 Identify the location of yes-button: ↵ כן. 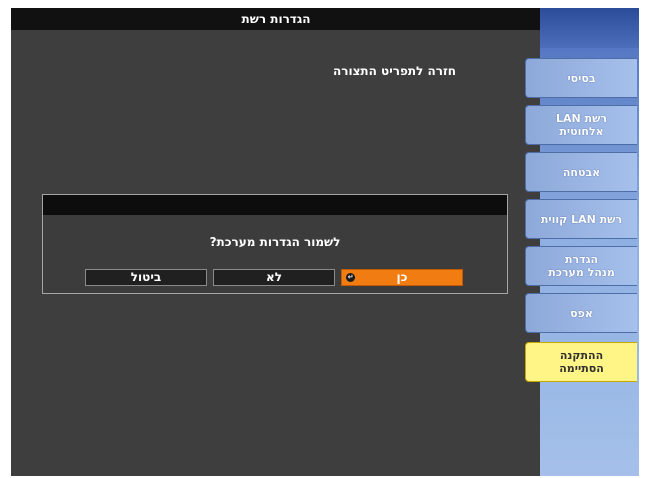
(402, 277).